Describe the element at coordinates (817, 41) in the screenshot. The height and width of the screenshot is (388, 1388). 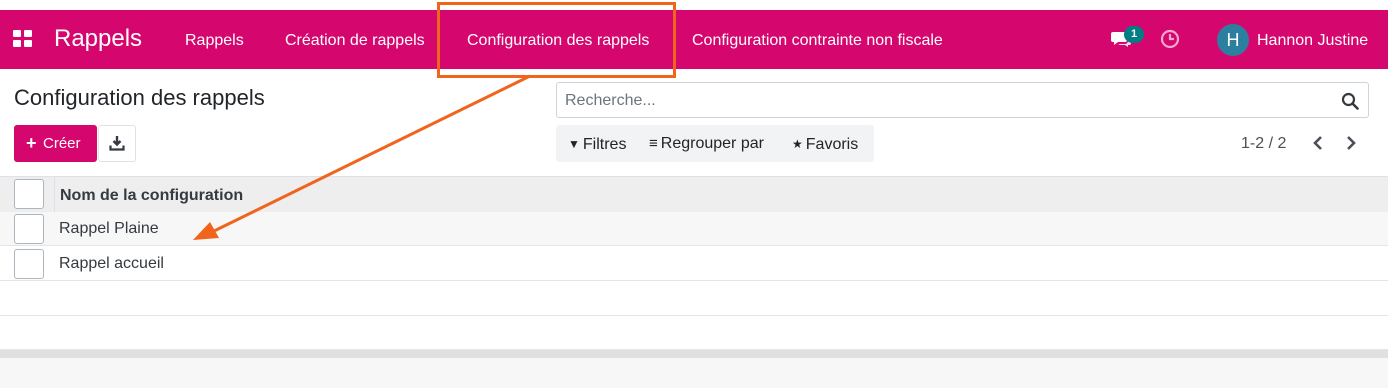
I see `menu-item-configuration-contrainte: Configuration contrainte non fiscale` at that location.